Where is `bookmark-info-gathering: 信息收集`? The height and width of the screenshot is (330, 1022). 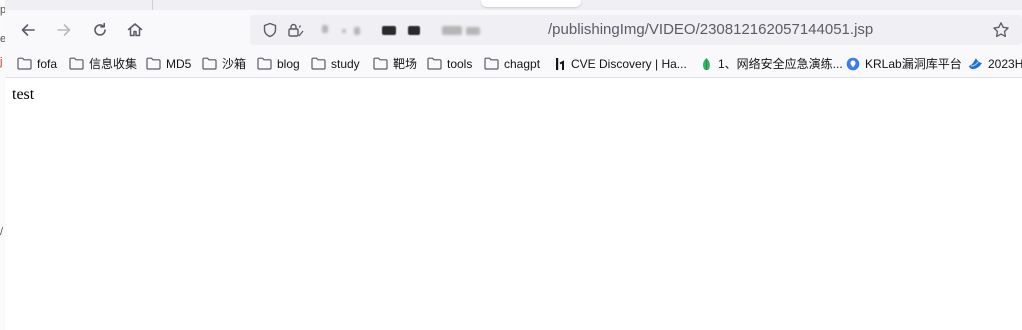 bookmark-info-gathering: 信息收集 is located at coordinates (103, 63).